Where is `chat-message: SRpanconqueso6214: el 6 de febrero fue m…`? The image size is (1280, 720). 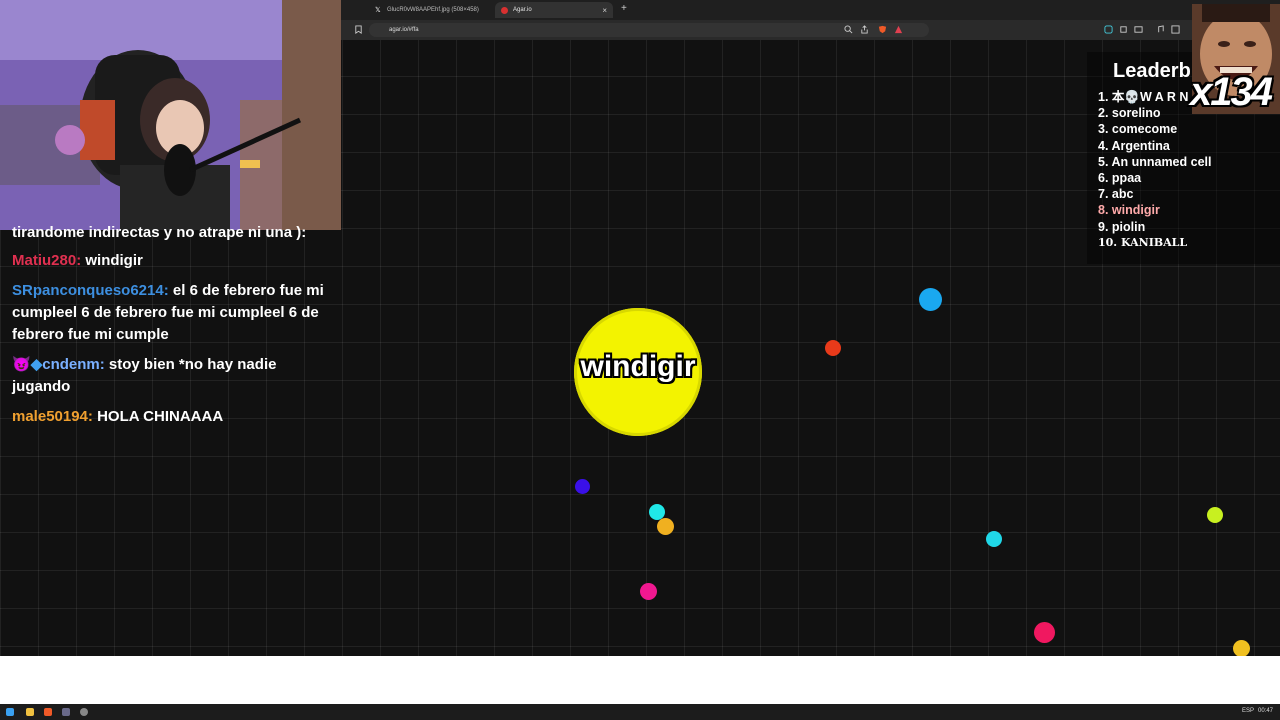 chat-message: SRpanconqueso6214: el 6 de febrero fue m… is located at coordinates (168, 312).